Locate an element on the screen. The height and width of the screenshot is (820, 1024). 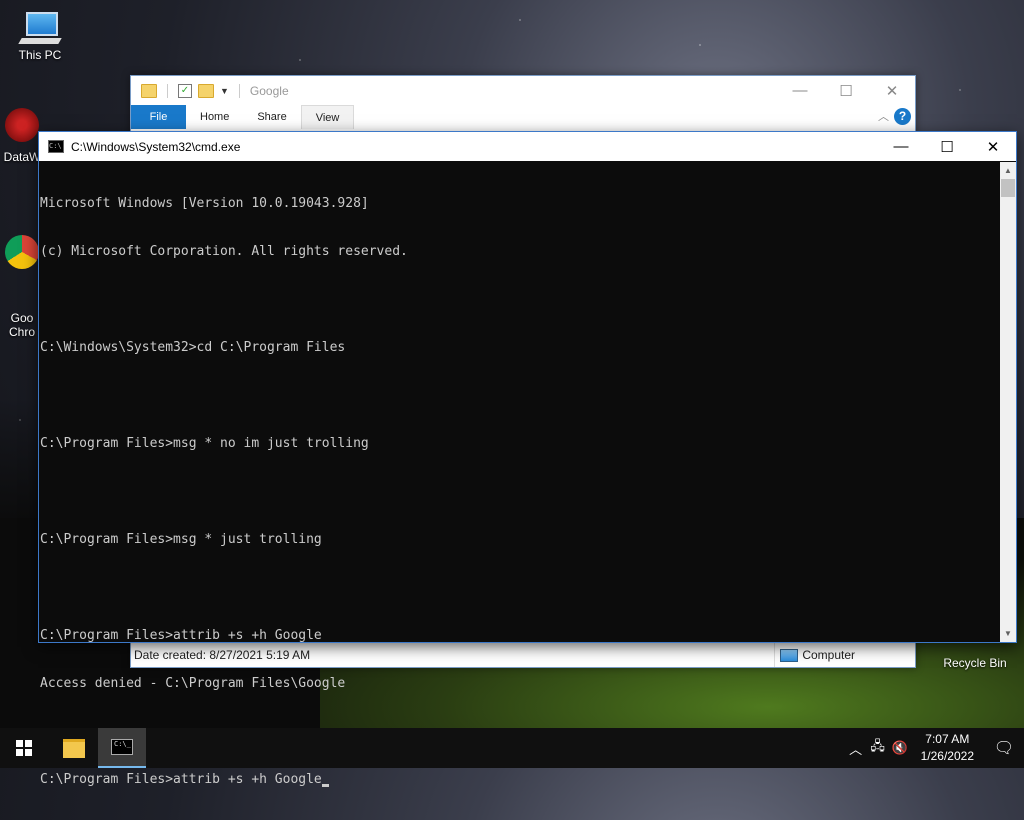
cmd-icon: C:\_ is located at coordinates (122, 747).